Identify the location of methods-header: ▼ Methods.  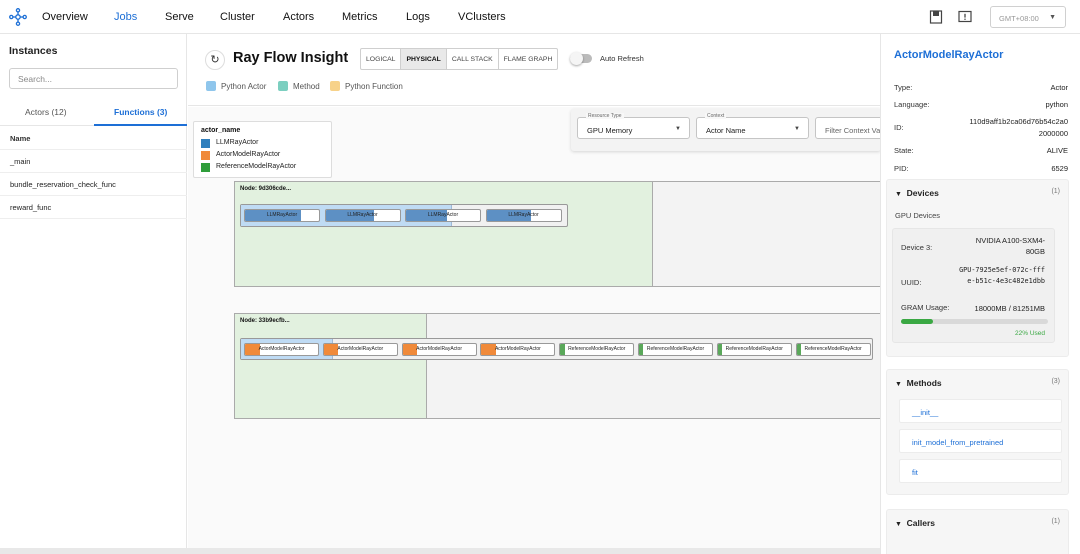
(918, 383).